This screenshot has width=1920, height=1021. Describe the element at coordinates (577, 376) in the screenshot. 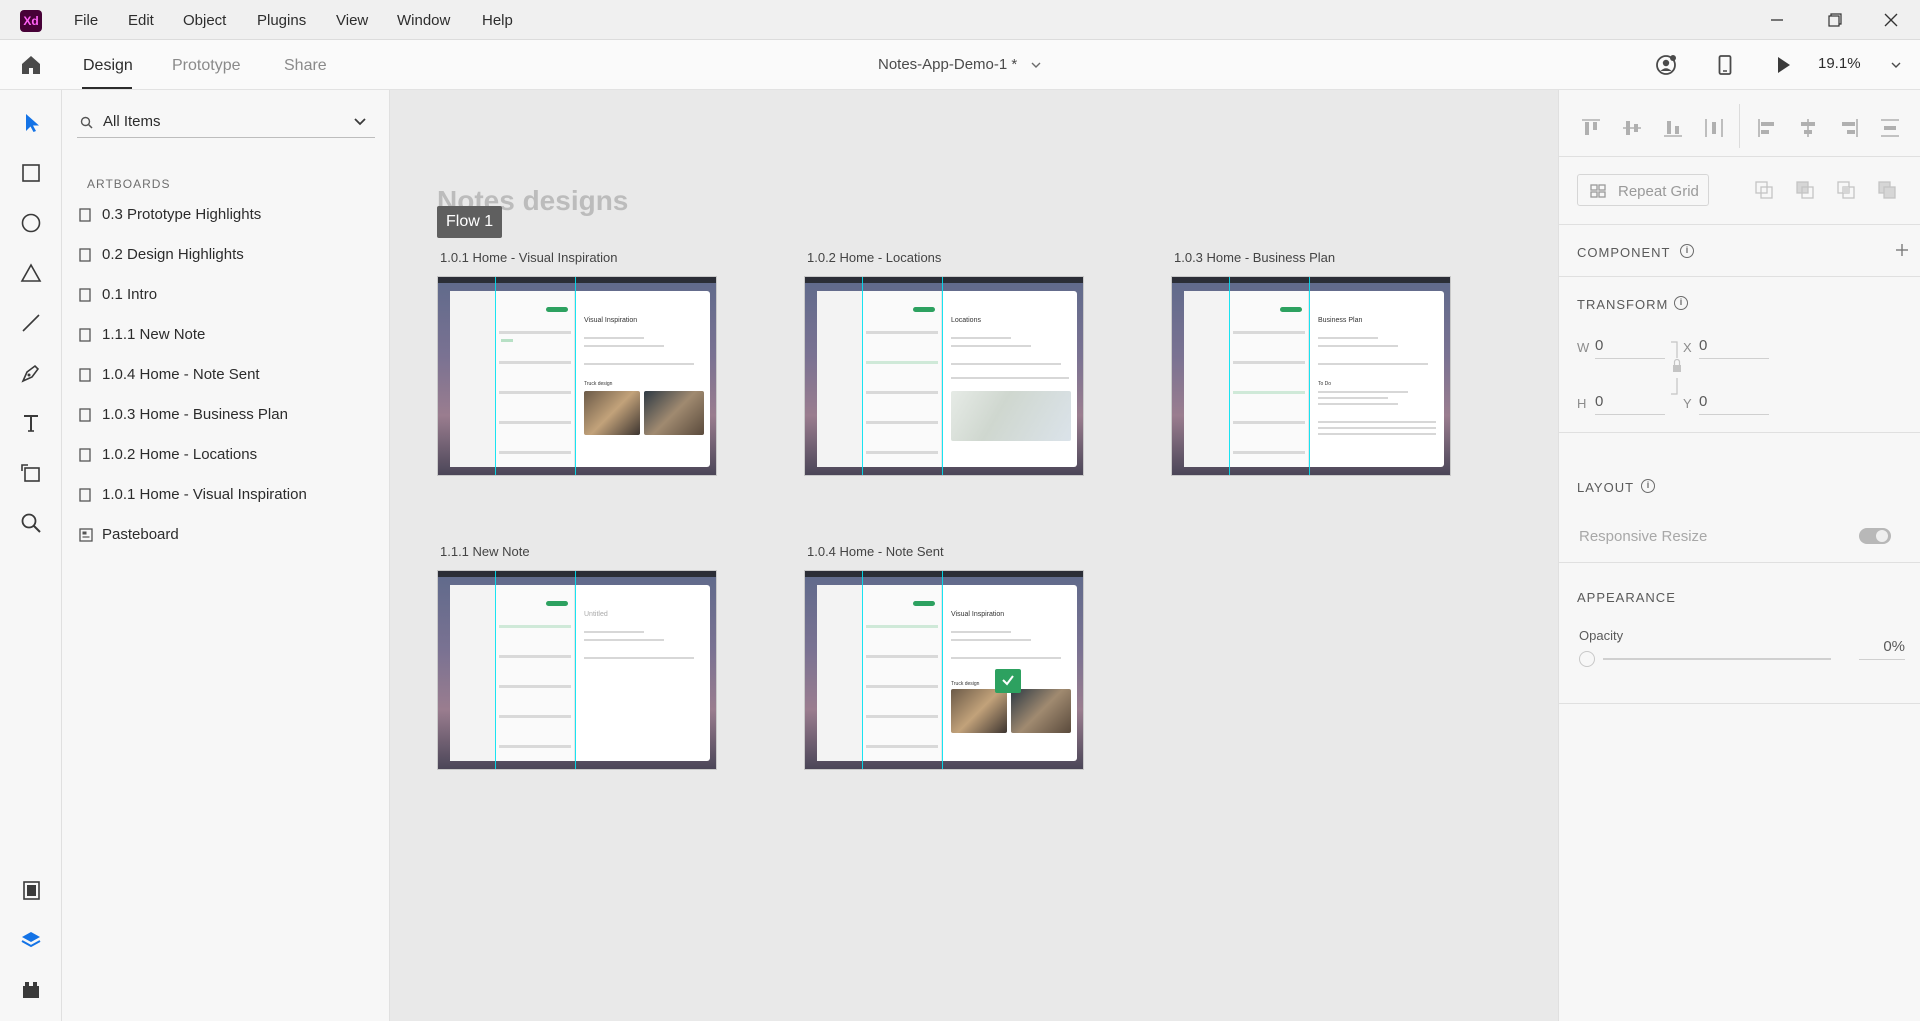

I see `artboard-visual-inspiration: Visual Inspiration Truck design` at that location.